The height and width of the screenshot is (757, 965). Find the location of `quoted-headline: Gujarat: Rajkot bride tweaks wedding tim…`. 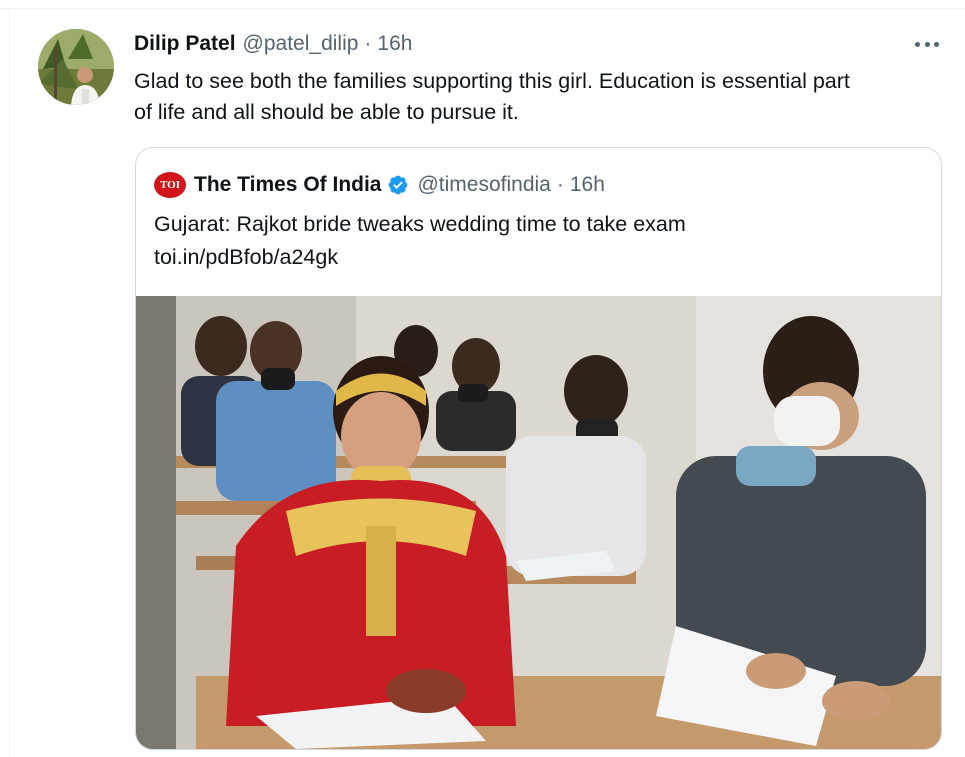

quoted-headline: Gujarat: Rajkot bride tweaks wedding tim… is located at coordinates (420, 224).